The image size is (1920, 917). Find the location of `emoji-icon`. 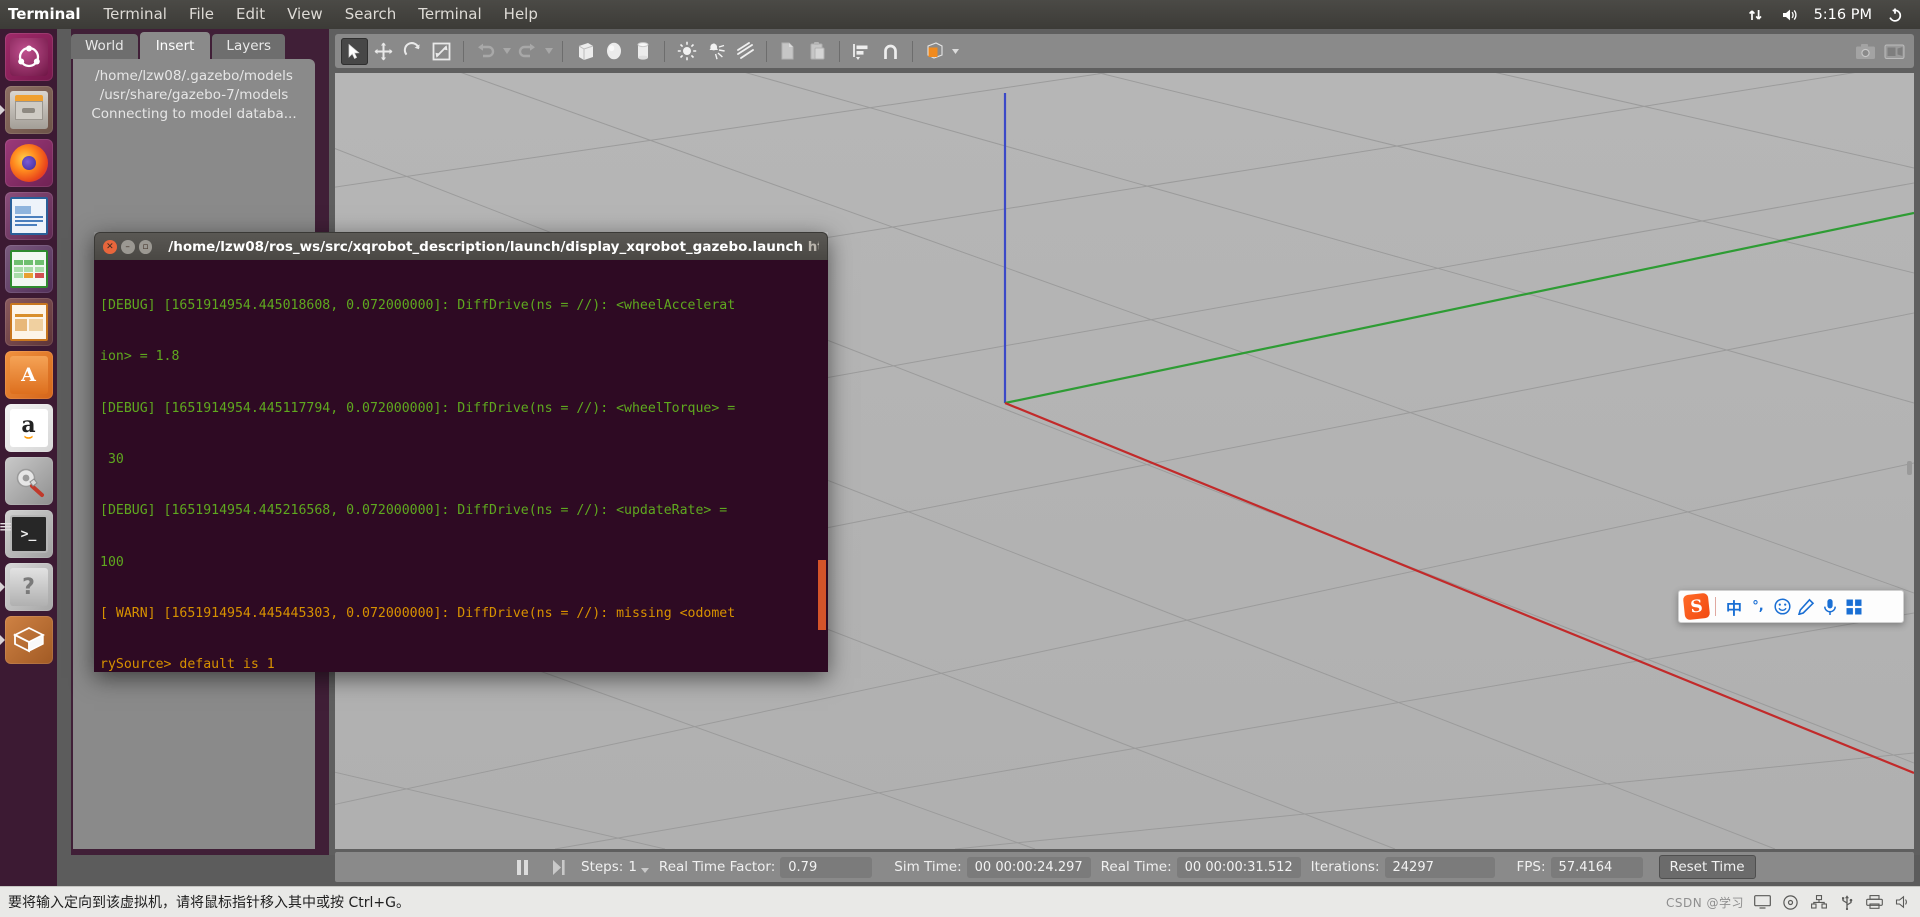

emoji-icon is located at coordinates (1782, 607).